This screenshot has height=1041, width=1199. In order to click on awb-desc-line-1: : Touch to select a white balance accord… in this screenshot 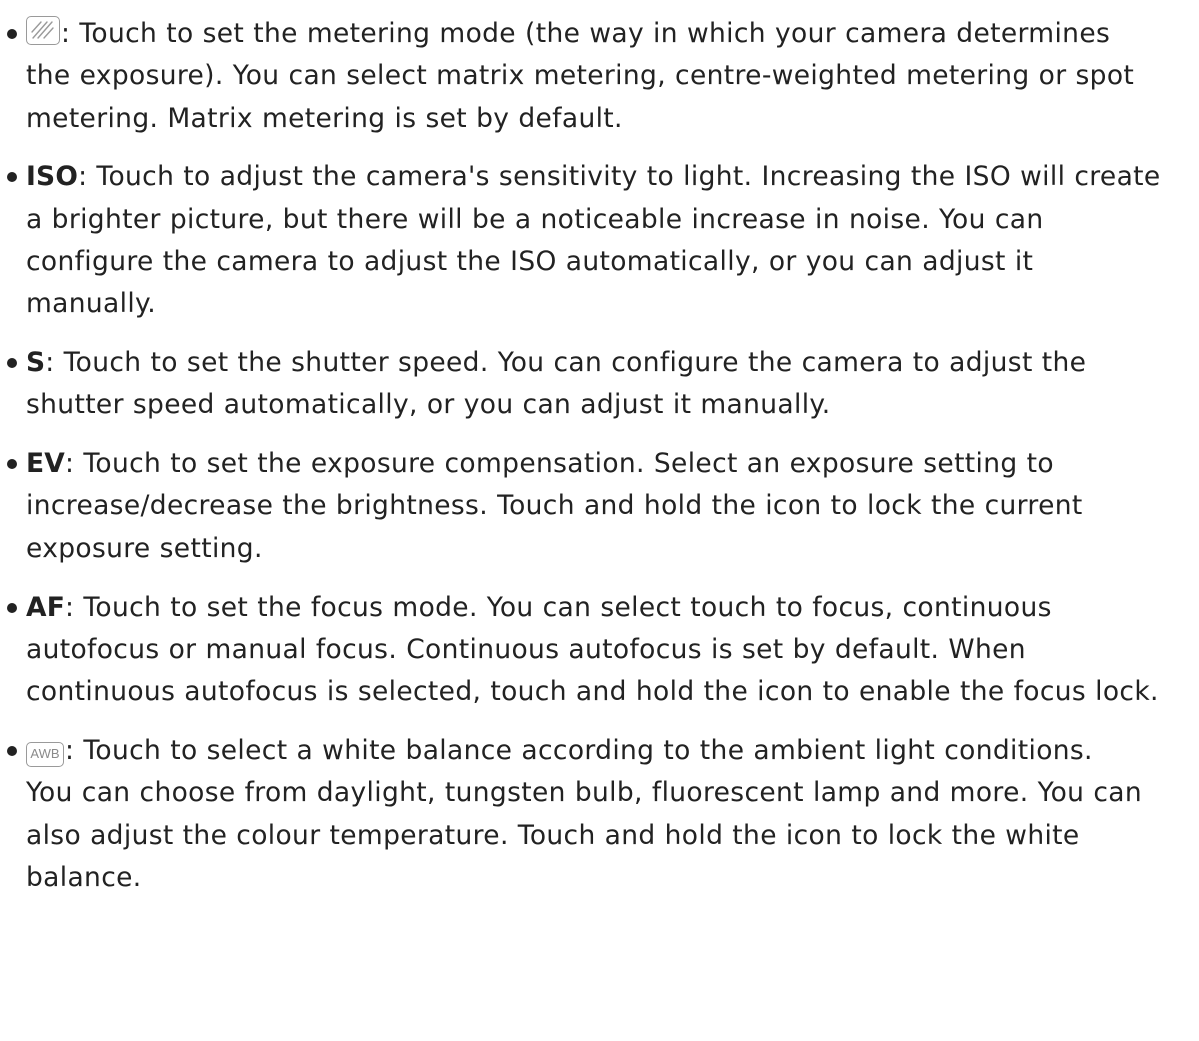, I will do `click(579, 750)`.